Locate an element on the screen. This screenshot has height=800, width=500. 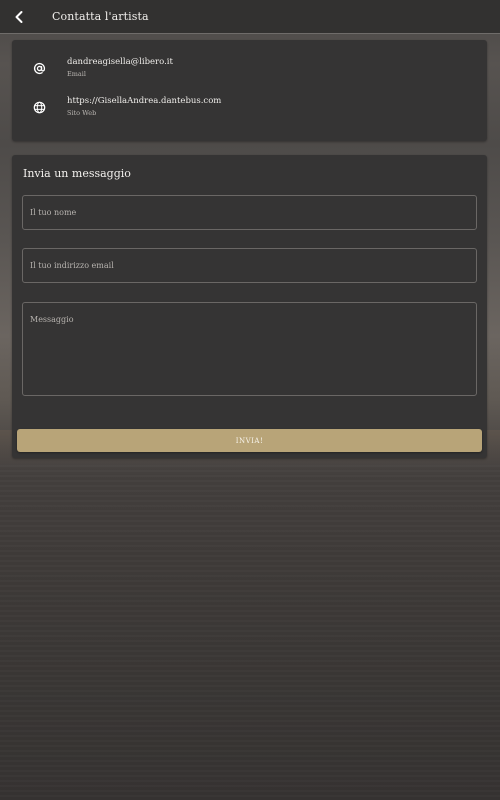
back-button is located at coordinates (19, 17).